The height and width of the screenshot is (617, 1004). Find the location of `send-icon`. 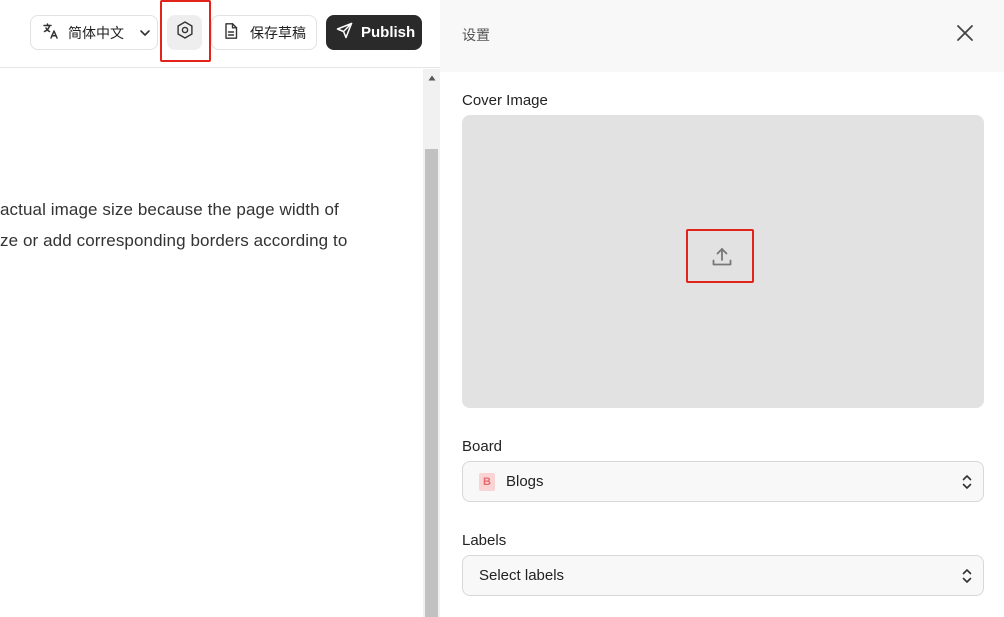

send-icon is located at coordinates (344, 32).